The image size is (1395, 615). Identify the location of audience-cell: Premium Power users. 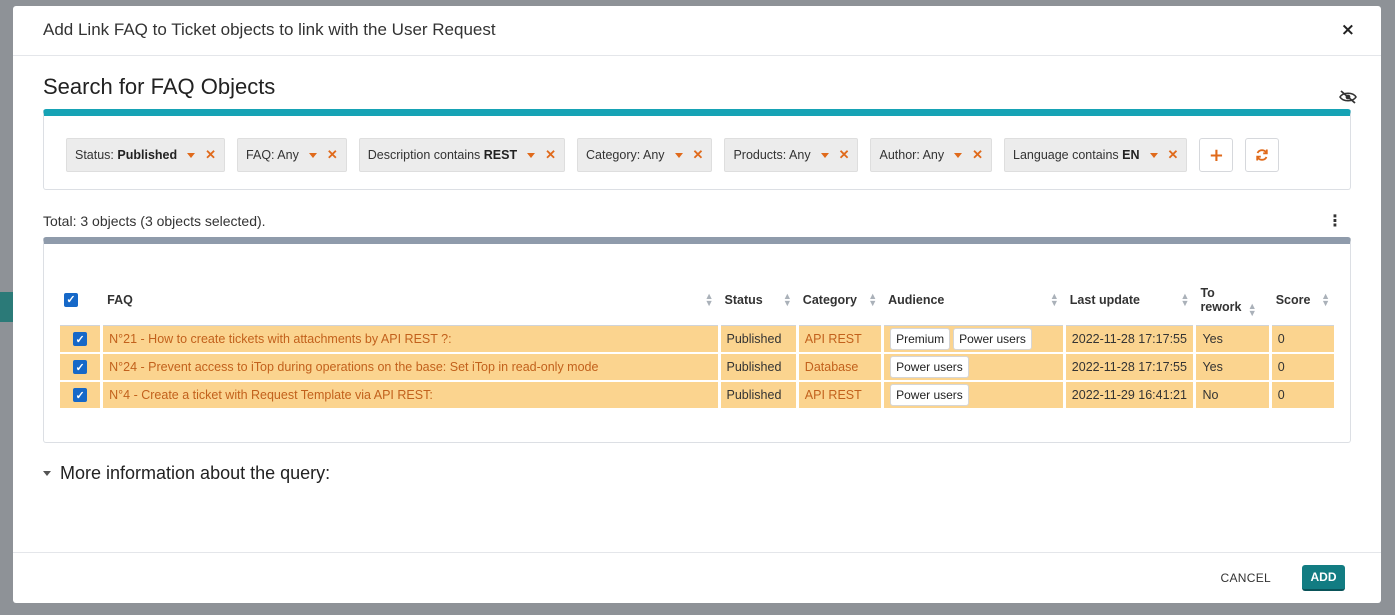
(973, 340).